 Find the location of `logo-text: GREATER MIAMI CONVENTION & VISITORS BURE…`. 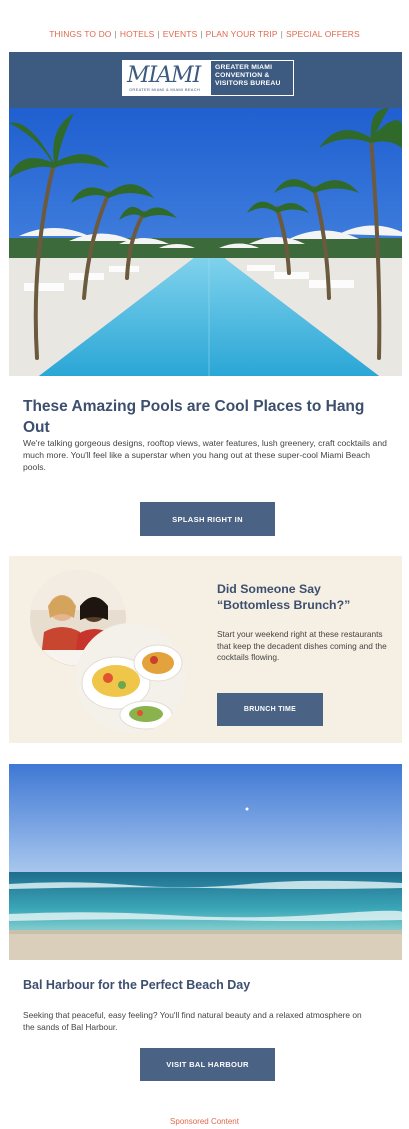

logo-text: GREATER MIAMI CONVENTION & VISITORS BURE… is located at coordinates (252, 78).